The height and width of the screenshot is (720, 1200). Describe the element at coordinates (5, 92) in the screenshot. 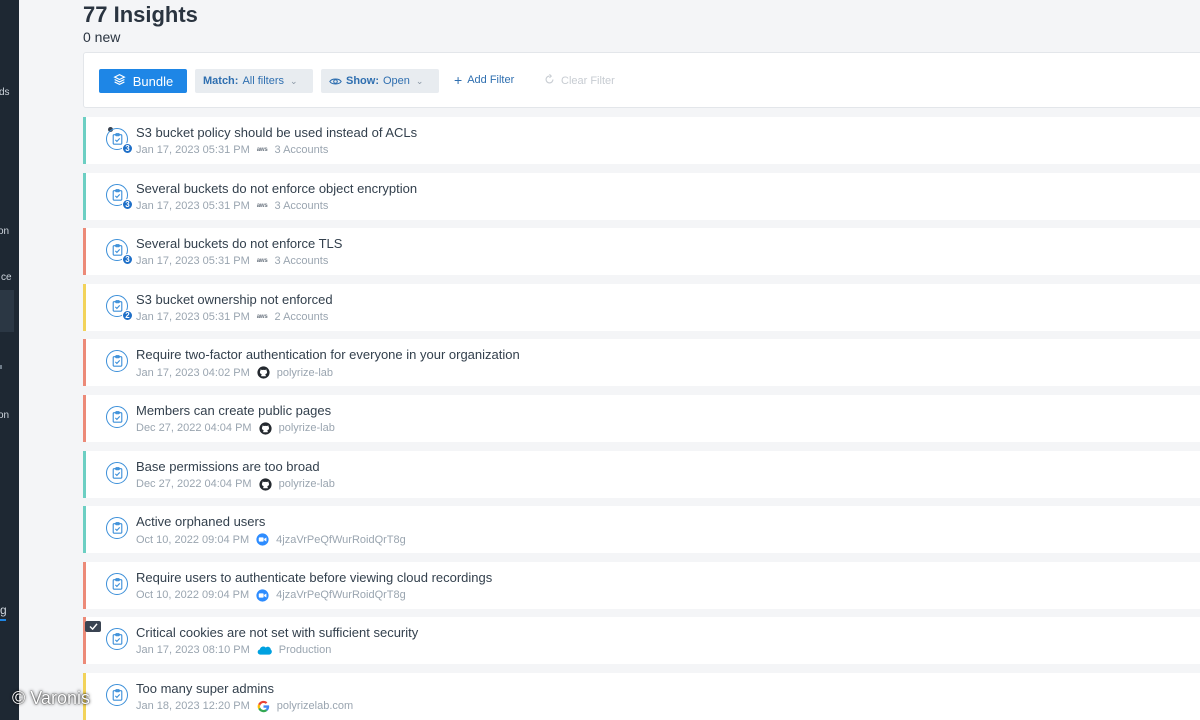

I see `sidebar-item-label: ds` at that location.